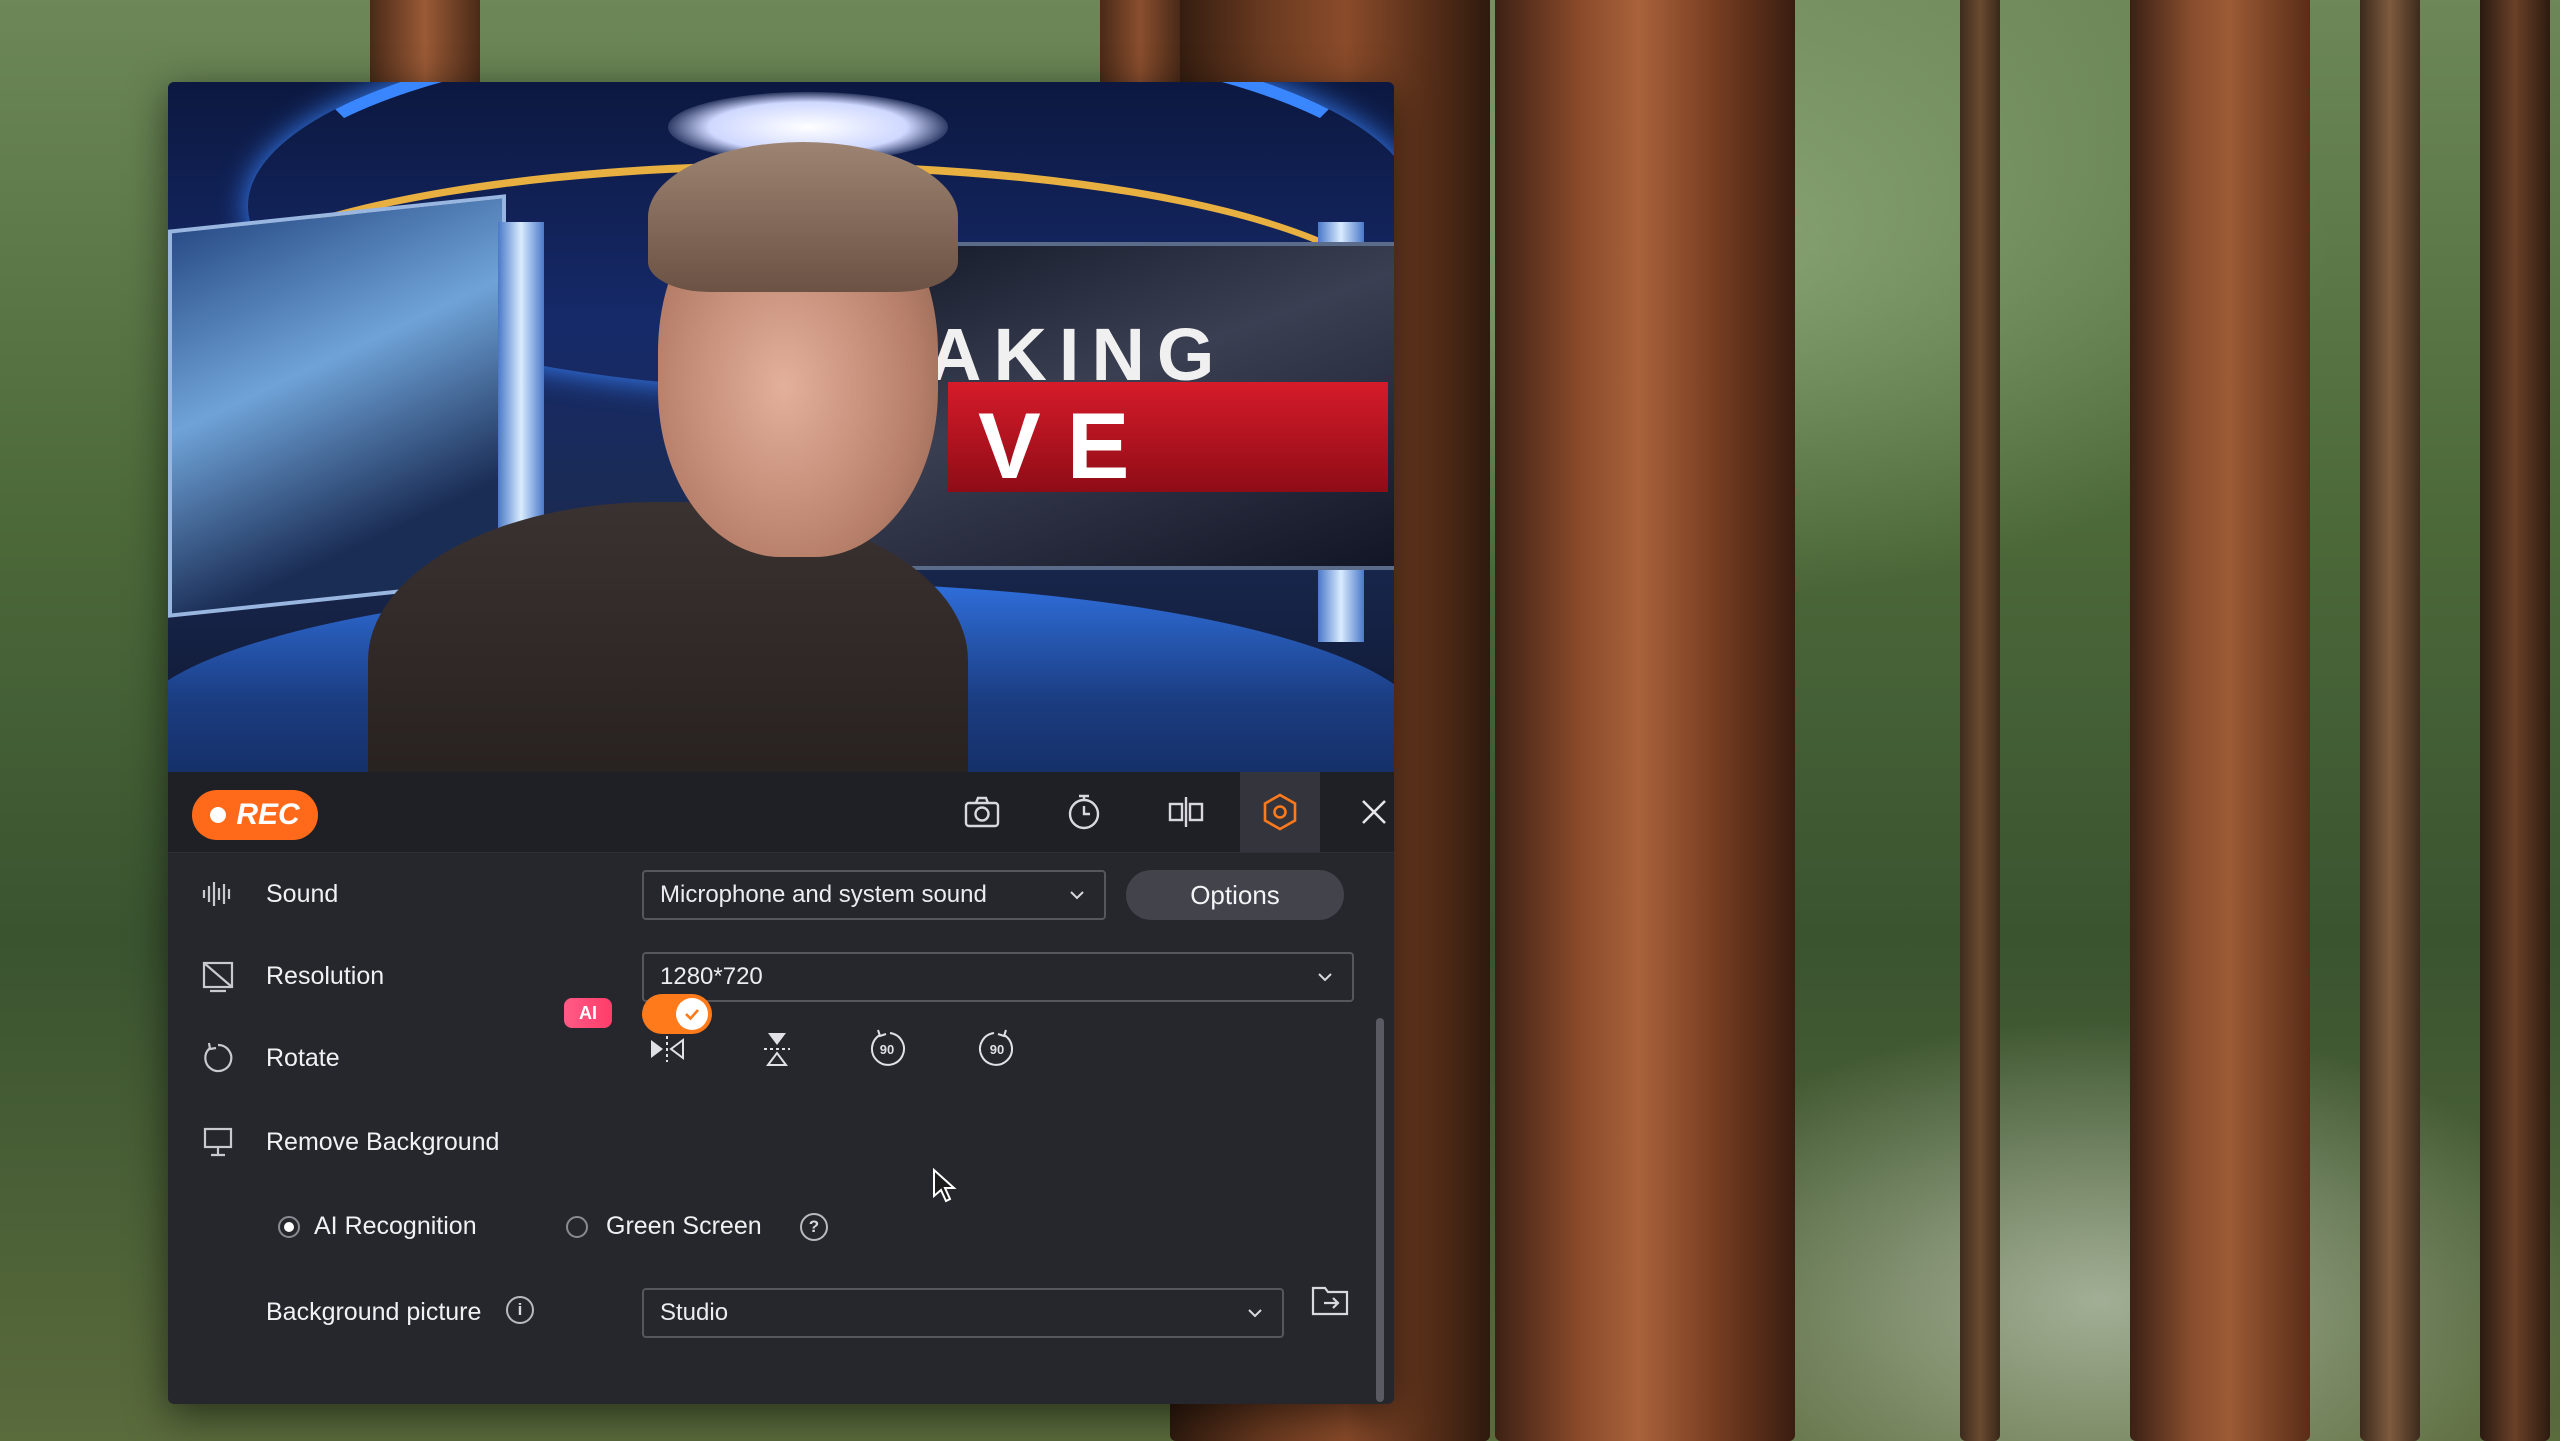  I want to click on timer-button, so click(1084, 812).